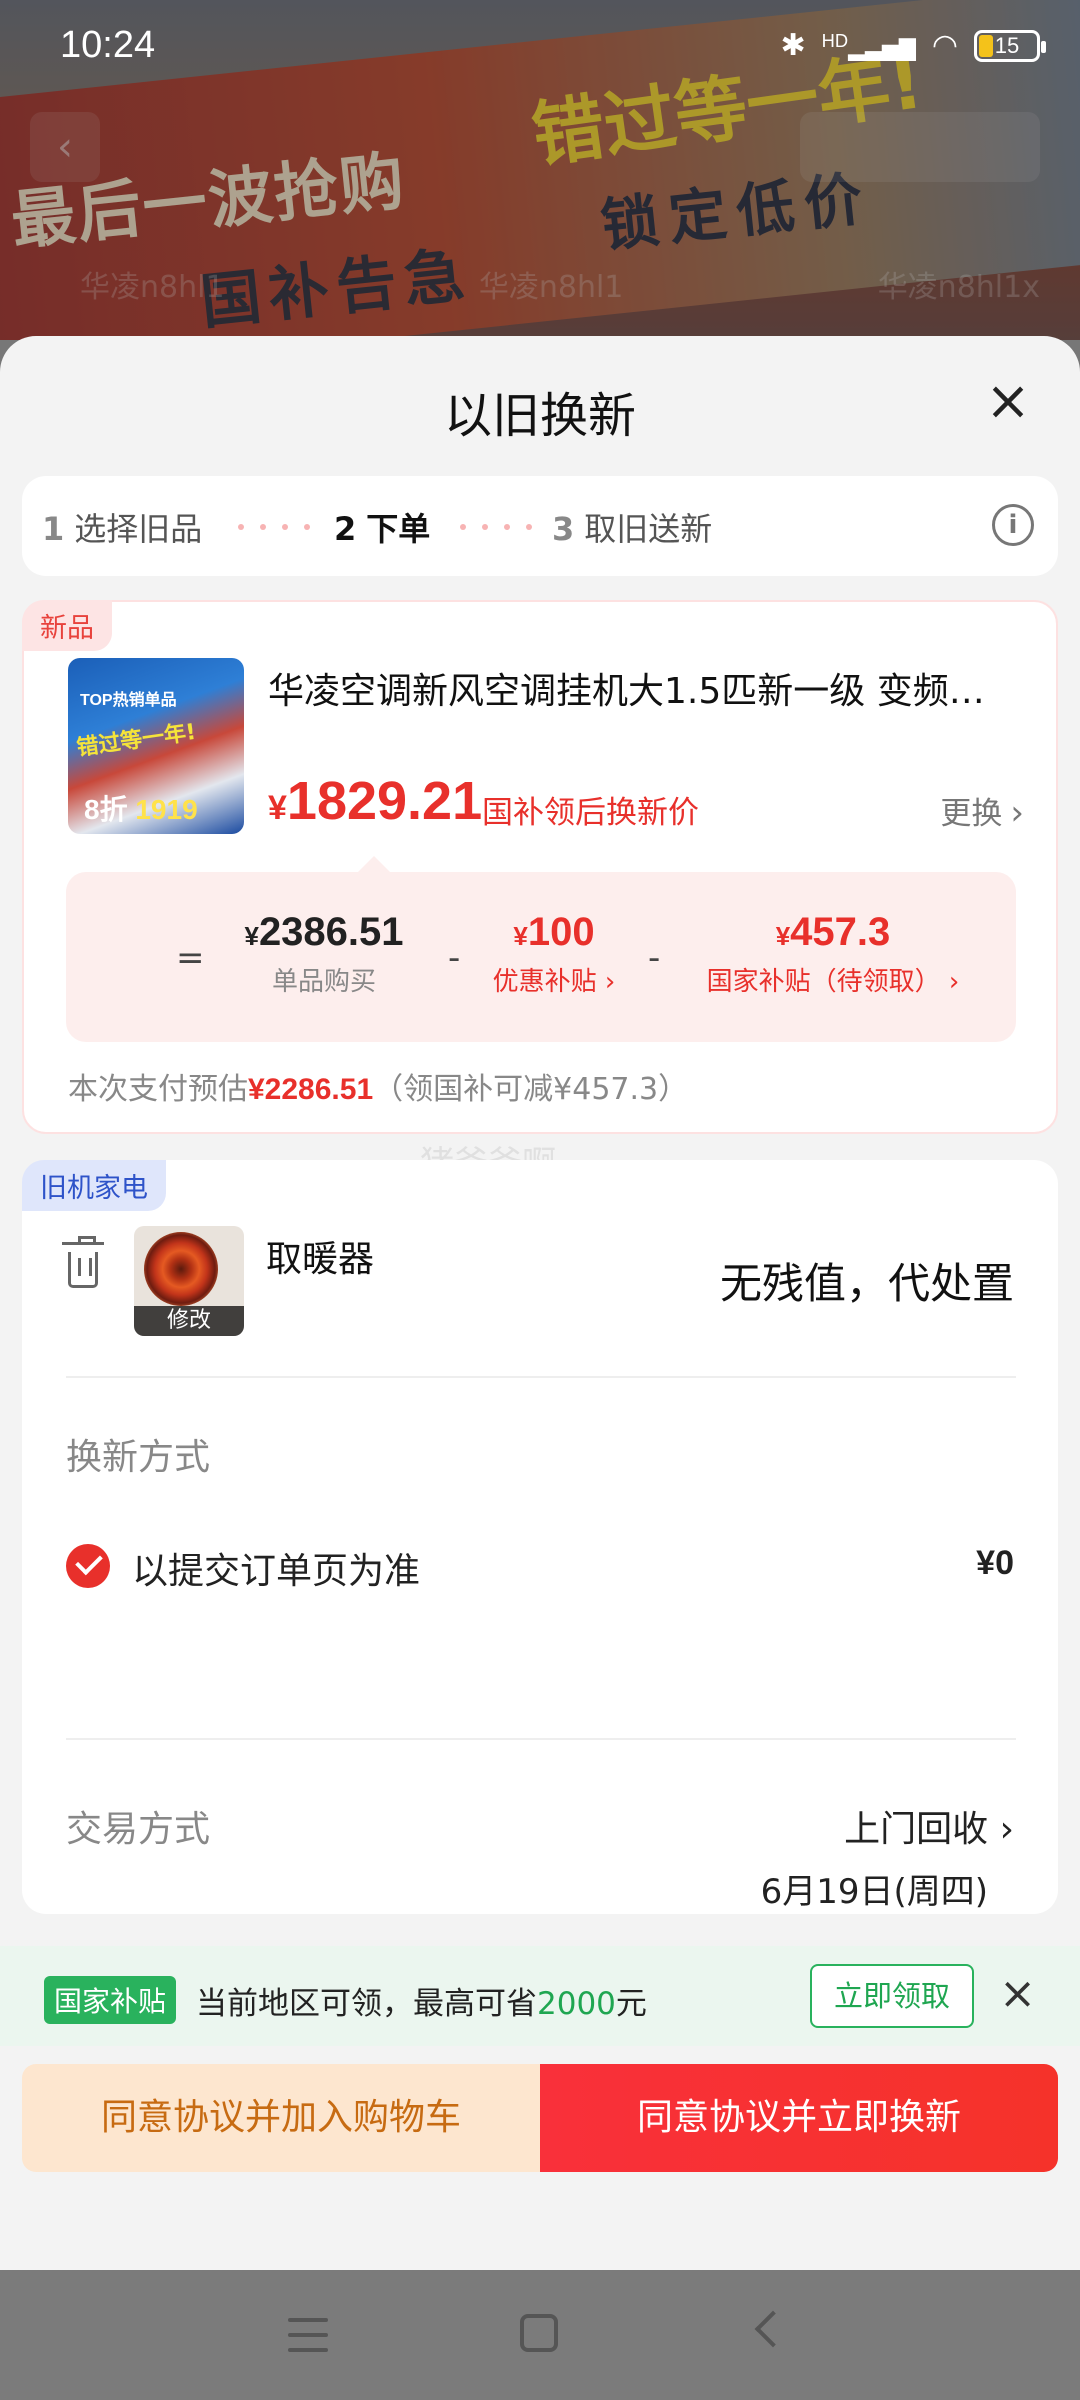  What do you see at coordinates (554, 954) in the screenshot?
I see `discount-subsidy: ¥100 优惠补贴 ›` at bounding box center [554, 954].